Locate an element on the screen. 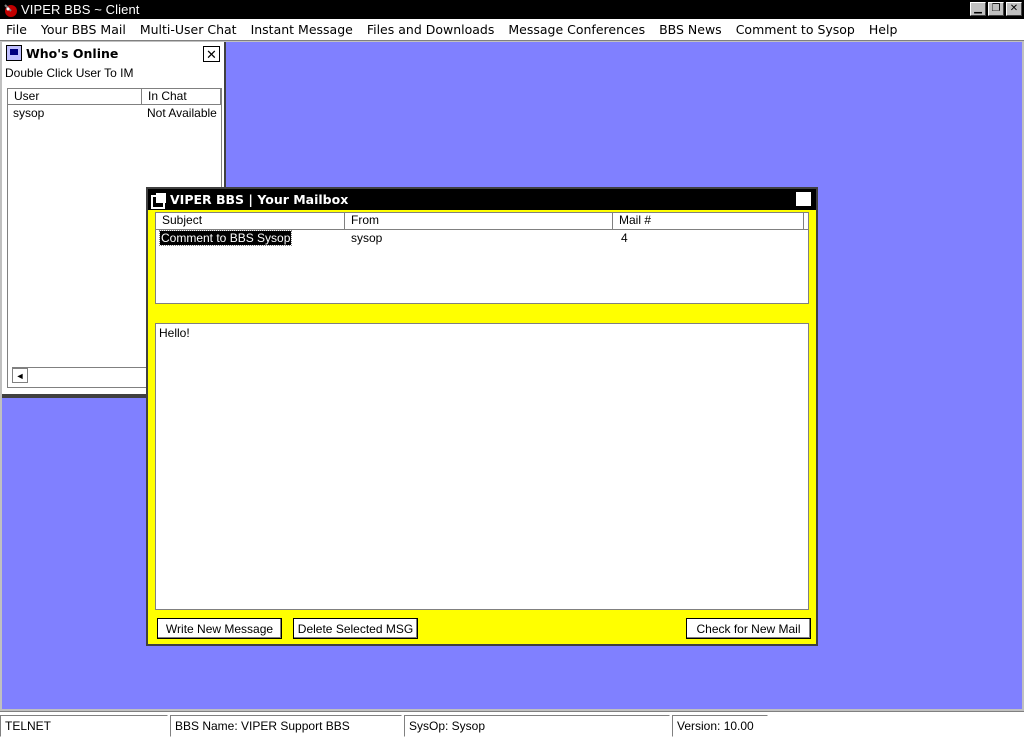 This screenshot has width=1024, height=740. minimize-icon: ▁ is located at coordinates (978, 8).